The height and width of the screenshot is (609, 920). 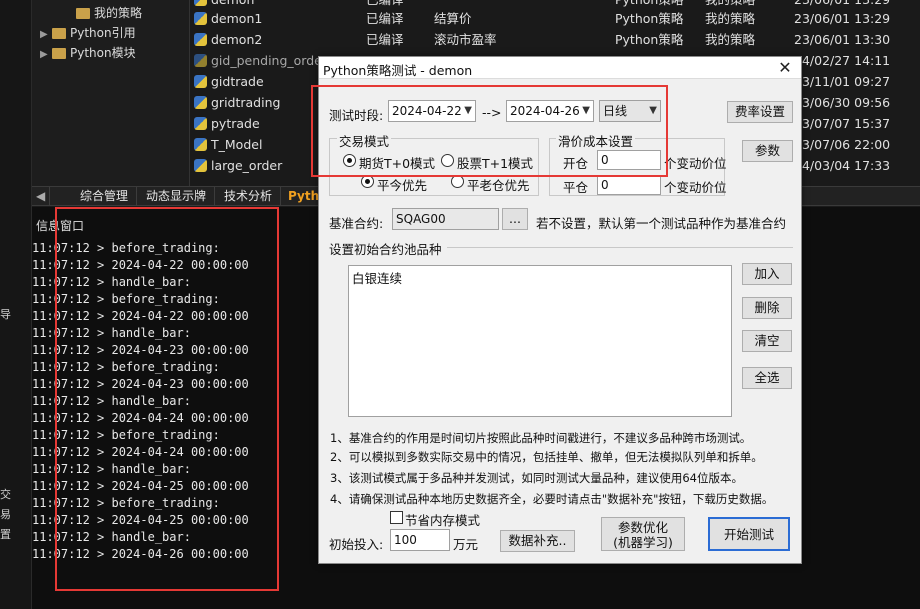 What do you see at coordinates (5, 534) in the screenshot?
I see `rail-char: 置` at bounding box center [5, 534].